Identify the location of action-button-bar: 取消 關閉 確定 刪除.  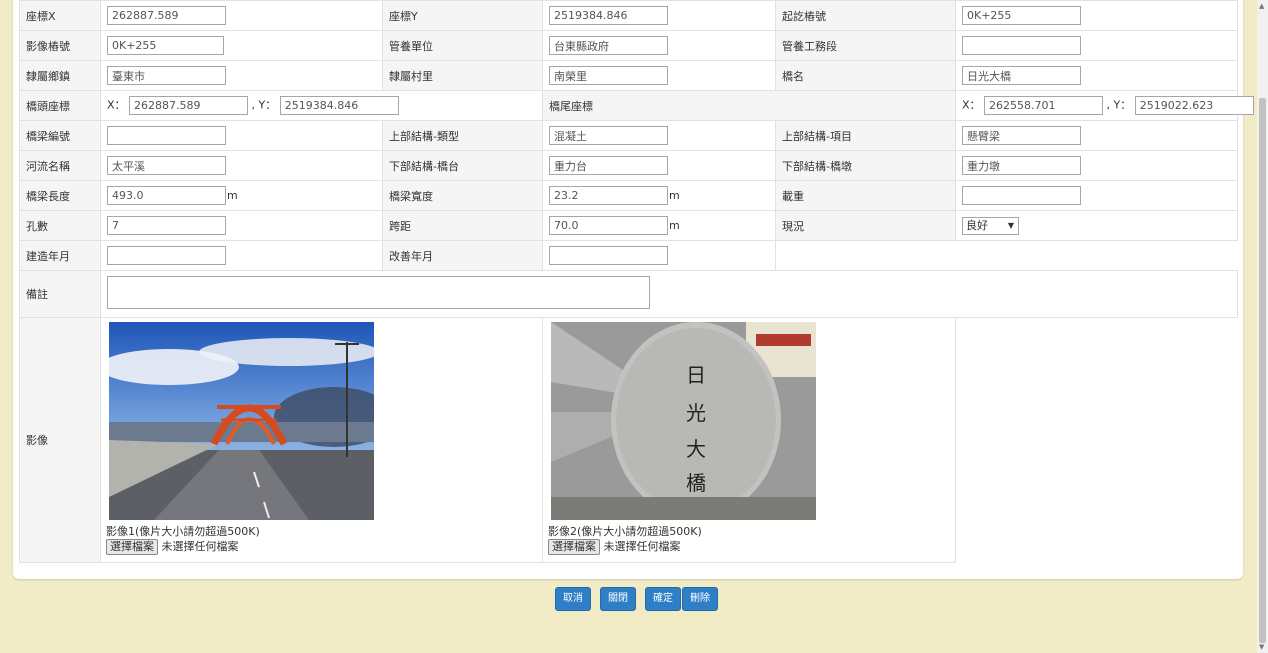
(636, 599).